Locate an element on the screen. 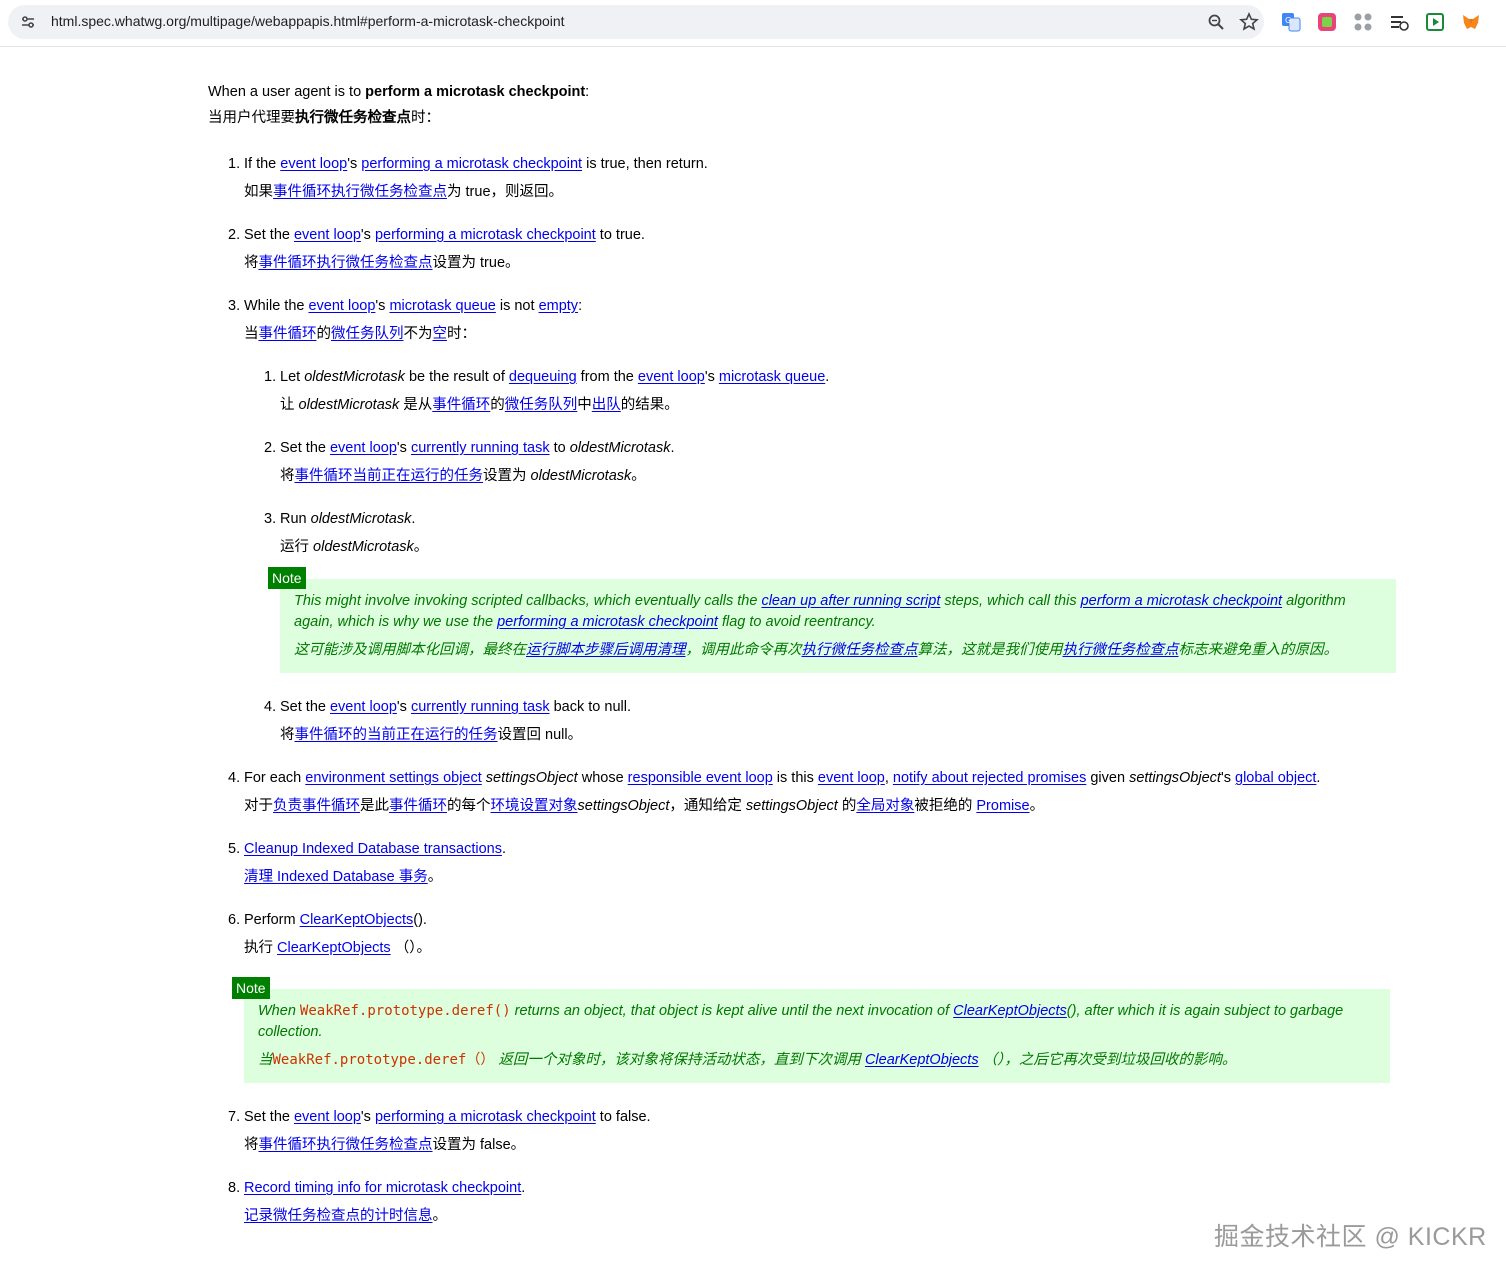 This screenshot has width=1506, height=1281. link-zh-responsible-event-loop: 负责事件循环 is located at coordinates (316, 806).